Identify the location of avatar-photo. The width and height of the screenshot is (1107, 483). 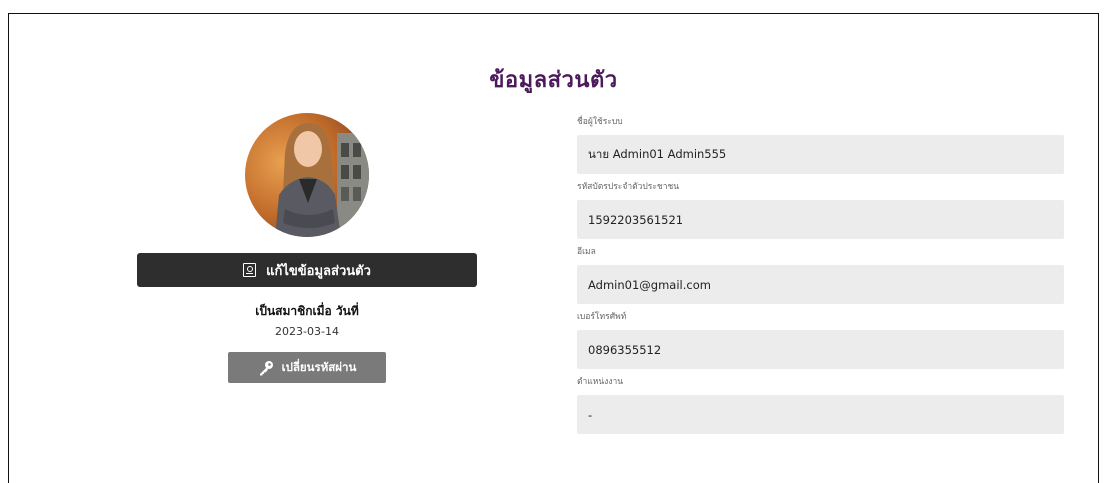
(307, 175).